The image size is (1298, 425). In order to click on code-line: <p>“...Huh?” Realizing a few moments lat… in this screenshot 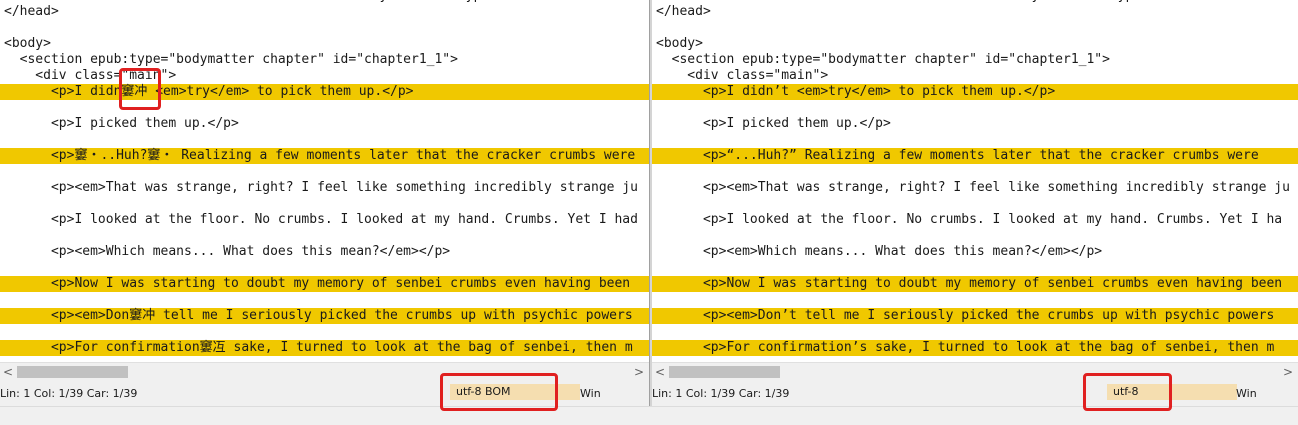, I will do `click(975, 156)`.